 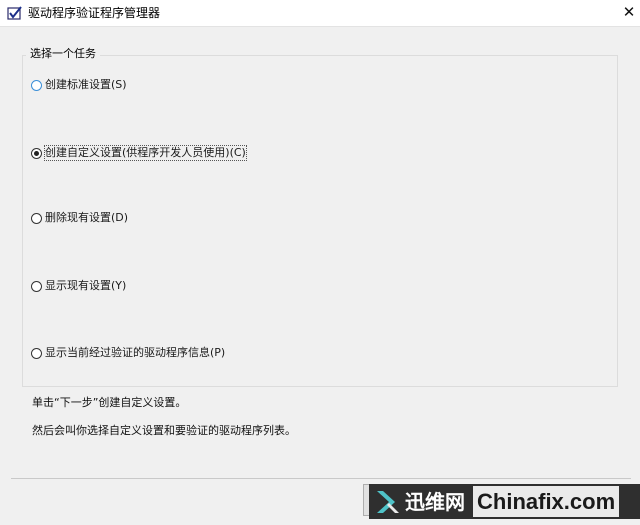 What do you see at coordinates (94, 13) in the screenshot?
I see `window-title: 驱动程序验证程序管理器` at bounding box center [94, 13].